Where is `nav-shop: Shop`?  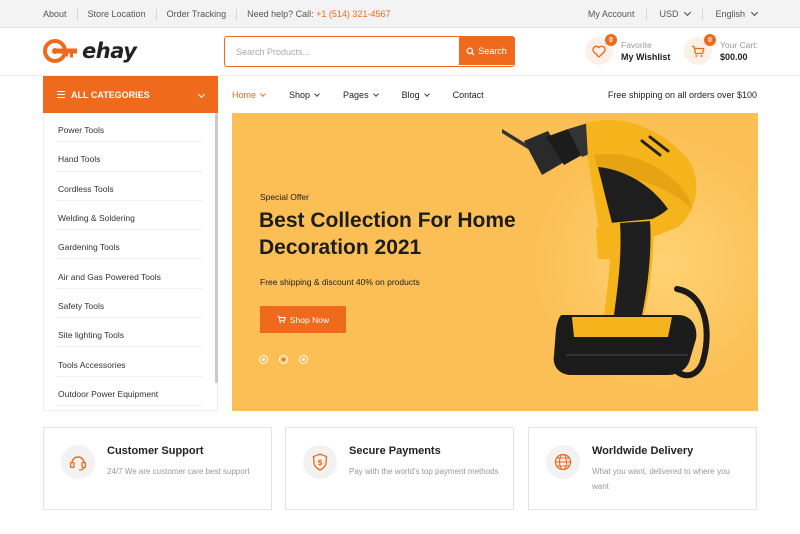 nav-shop: Shop is located at coordinates (304, 94).